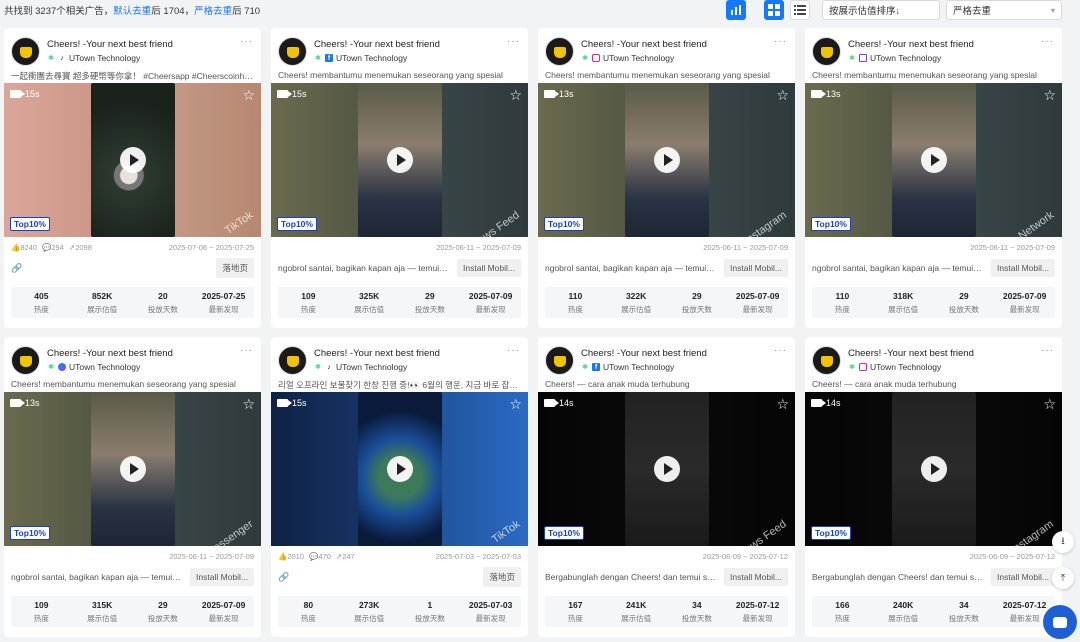  What do you see at coordinates (53, 247) in the screenshot?
I see `comments-count: 💬294` at bounding box center [53, 247].